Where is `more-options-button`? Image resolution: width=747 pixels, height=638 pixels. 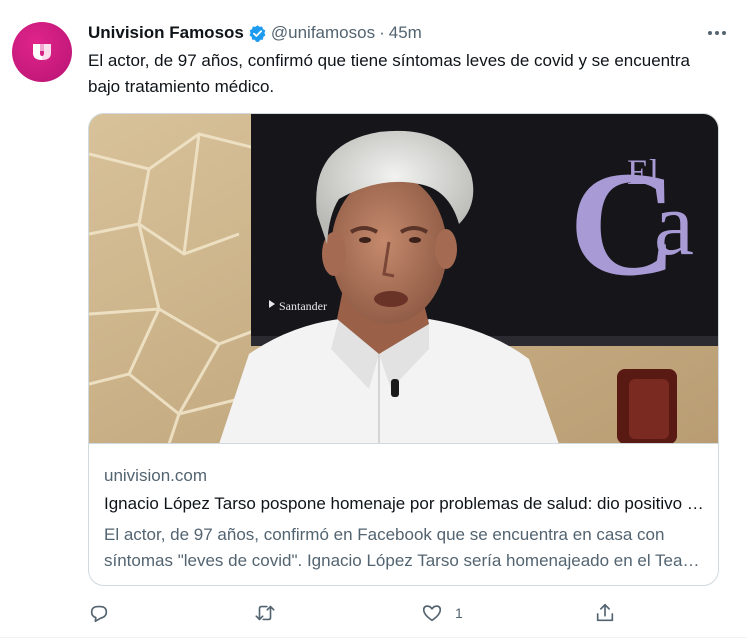 more-options-button is located at coordinates (717, 33).